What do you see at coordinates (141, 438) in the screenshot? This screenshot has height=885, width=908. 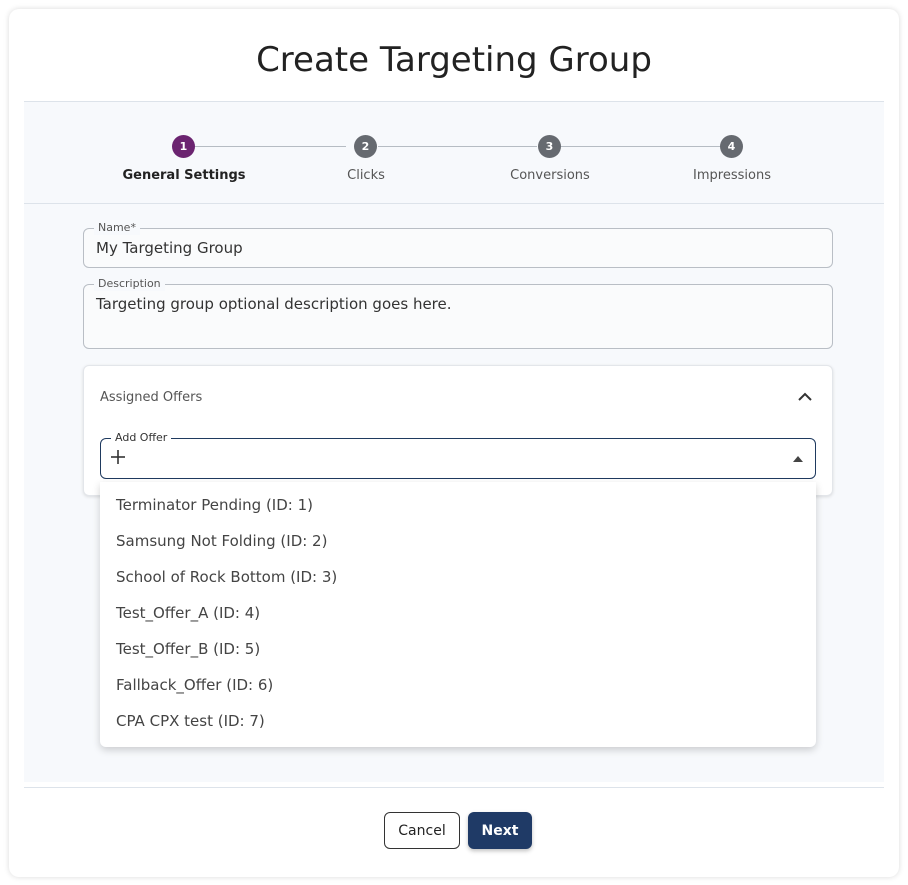 I see `add-offer-label: Add Offer` at bounding box center [141, 438].